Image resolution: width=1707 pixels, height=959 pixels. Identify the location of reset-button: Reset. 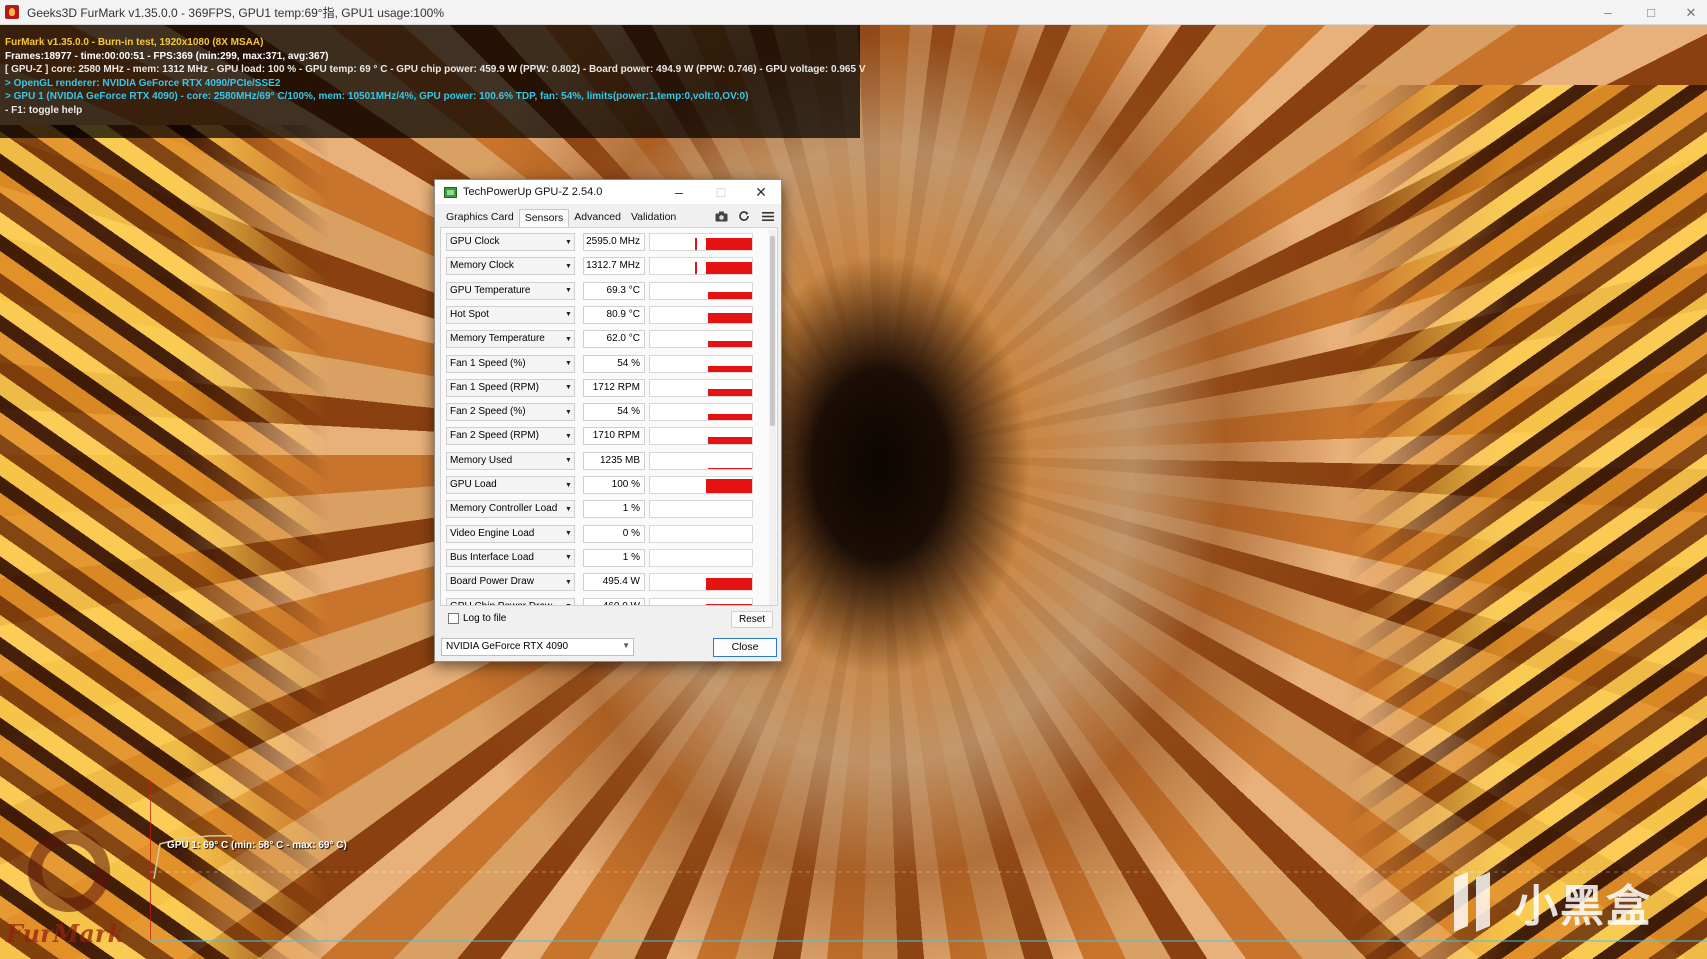
(752, 619).